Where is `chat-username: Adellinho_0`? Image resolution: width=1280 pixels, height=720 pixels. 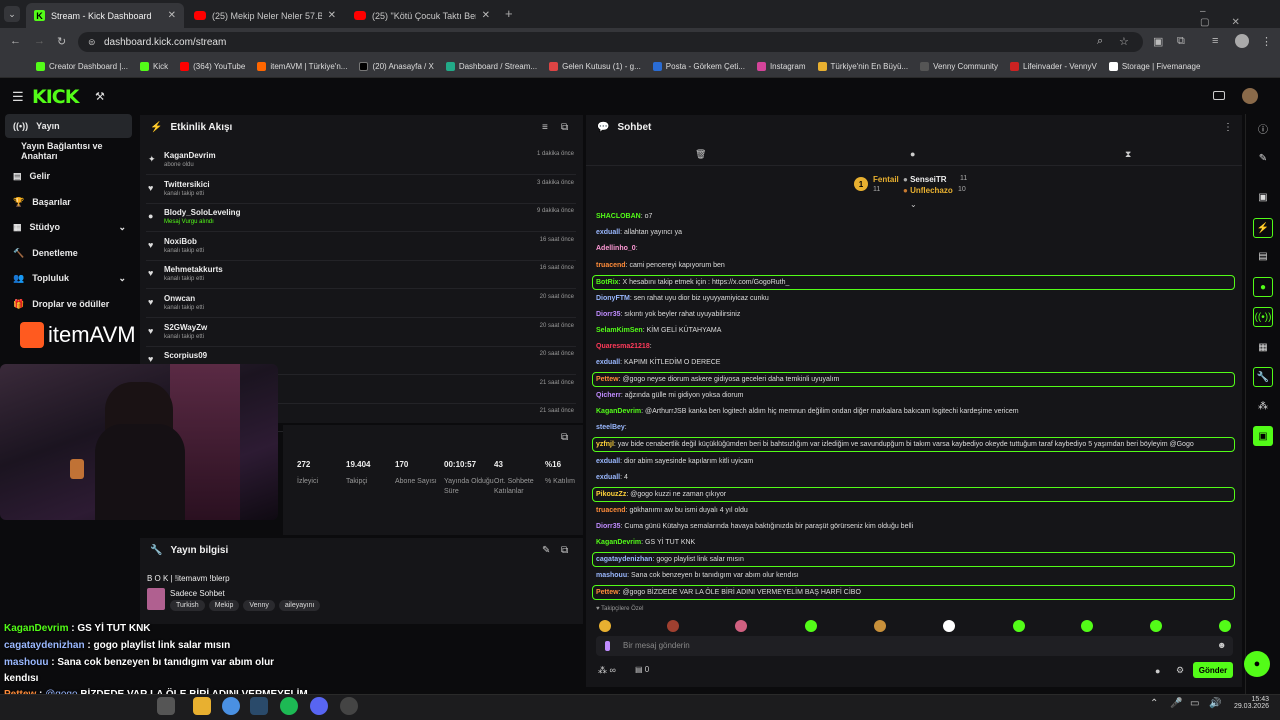 chat-username: Adellinho_0 is located at coordinates (616, 248).